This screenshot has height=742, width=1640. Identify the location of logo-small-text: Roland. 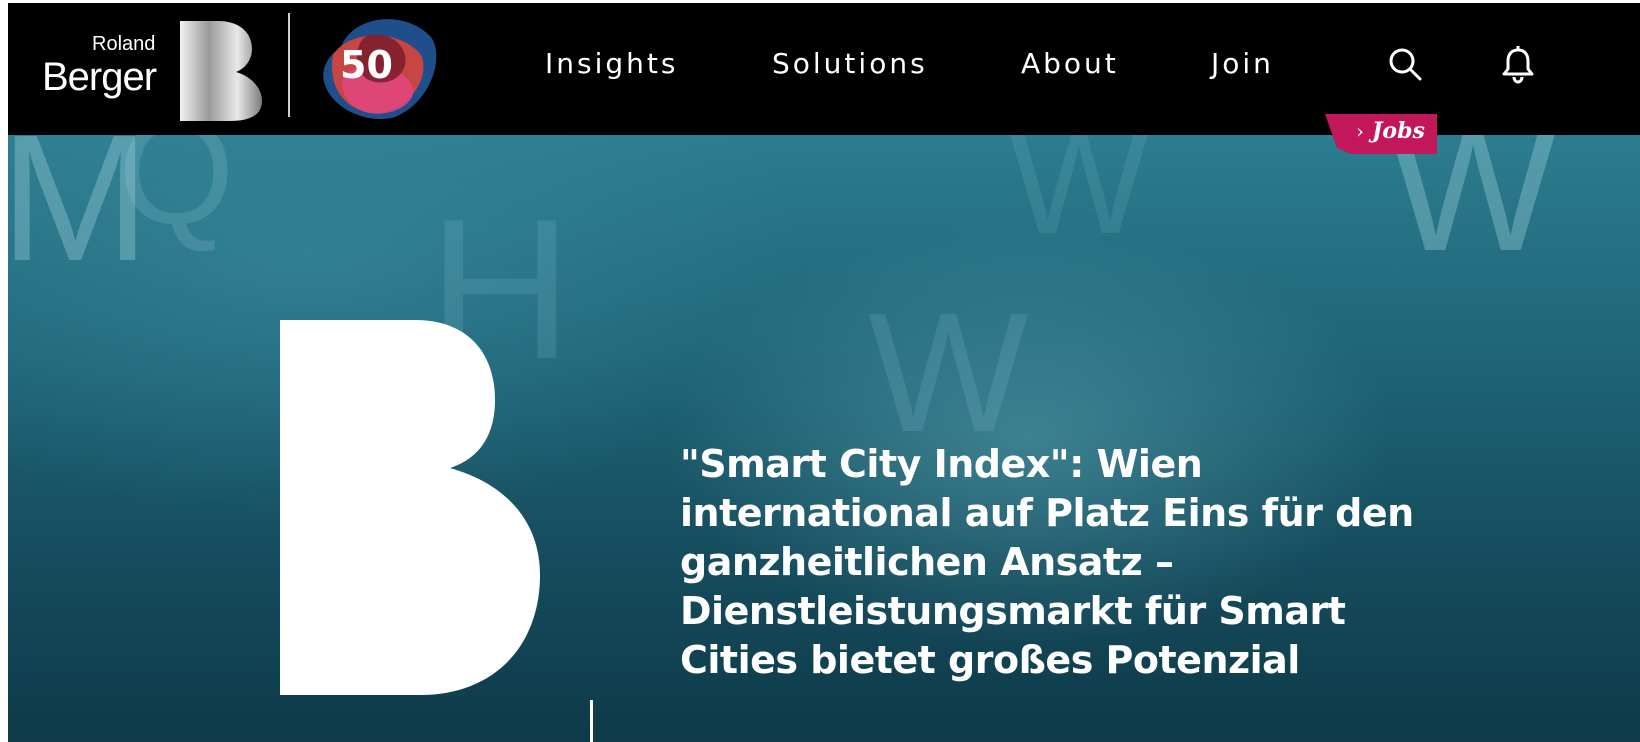
(124, 44).